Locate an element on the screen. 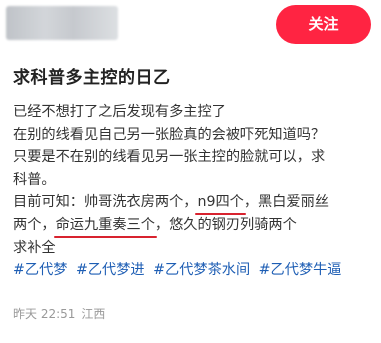 The width and height of the screenshot is (381, 343). body-line-3: 只要是不在别的线看见另一张主控的脸就可以，求 is located at coordinates (169, 157).